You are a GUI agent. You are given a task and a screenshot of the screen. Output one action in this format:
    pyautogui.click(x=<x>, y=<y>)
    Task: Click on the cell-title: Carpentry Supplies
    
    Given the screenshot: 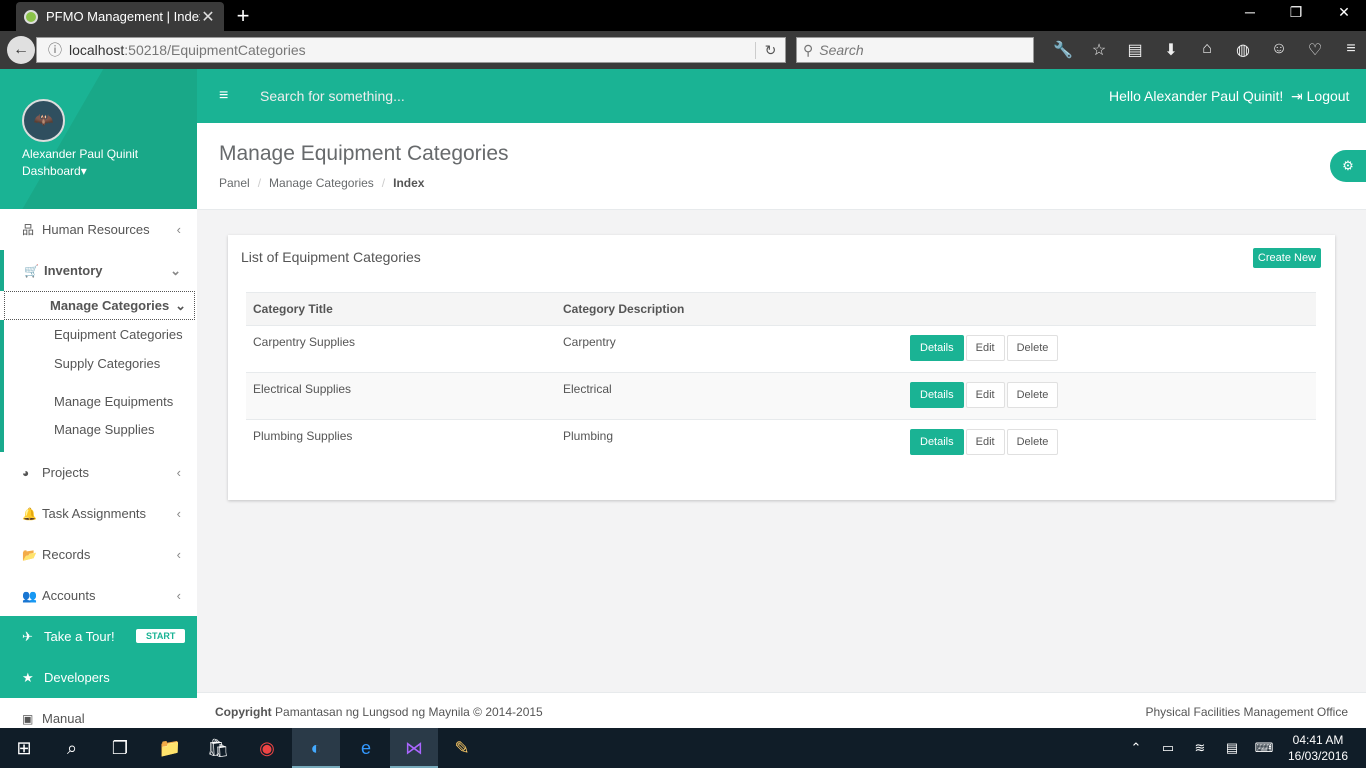 What is the action you would take?
    pyautogui.click(x=401, y=349)
    